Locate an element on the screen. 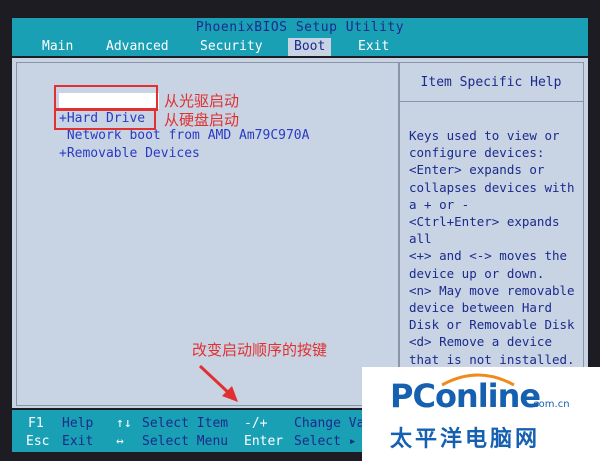 This screenshot has width=600, height=461. menu-bar: Main Advanced Security Boot Exit is located at coordinates (300, 47).